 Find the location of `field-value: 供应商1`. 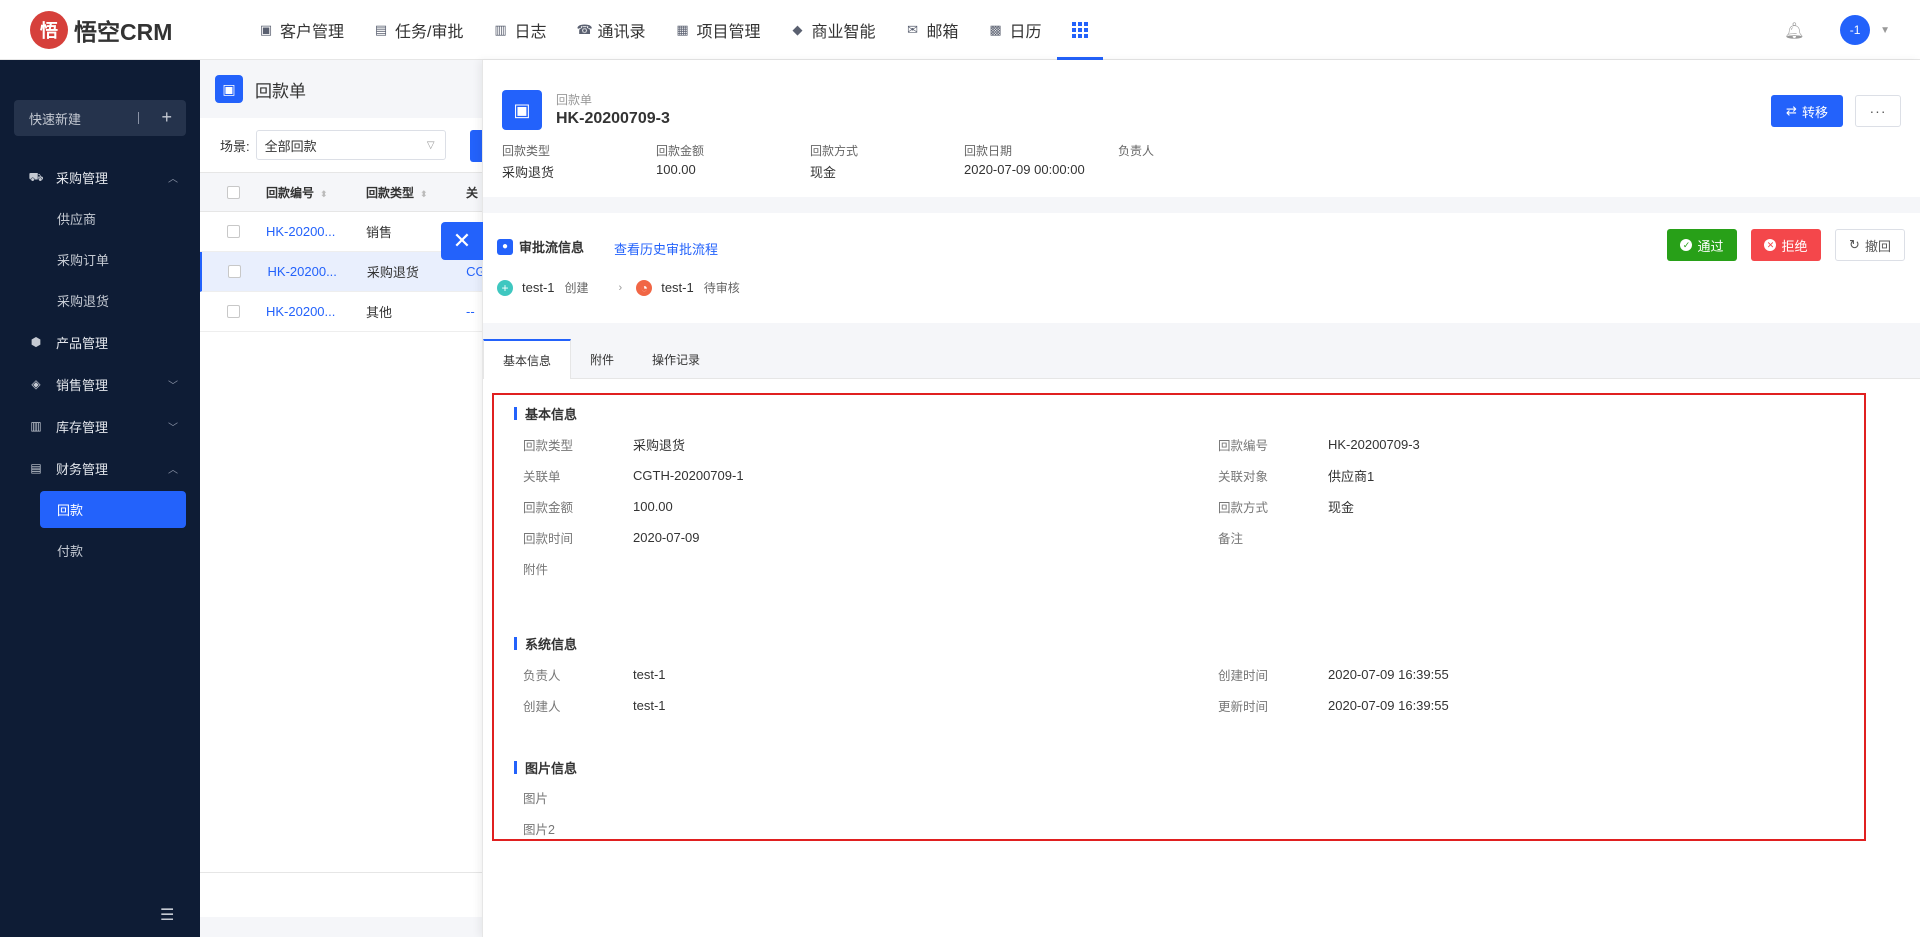

field-value: 供应商1 is located at coordinates (1351, 475).